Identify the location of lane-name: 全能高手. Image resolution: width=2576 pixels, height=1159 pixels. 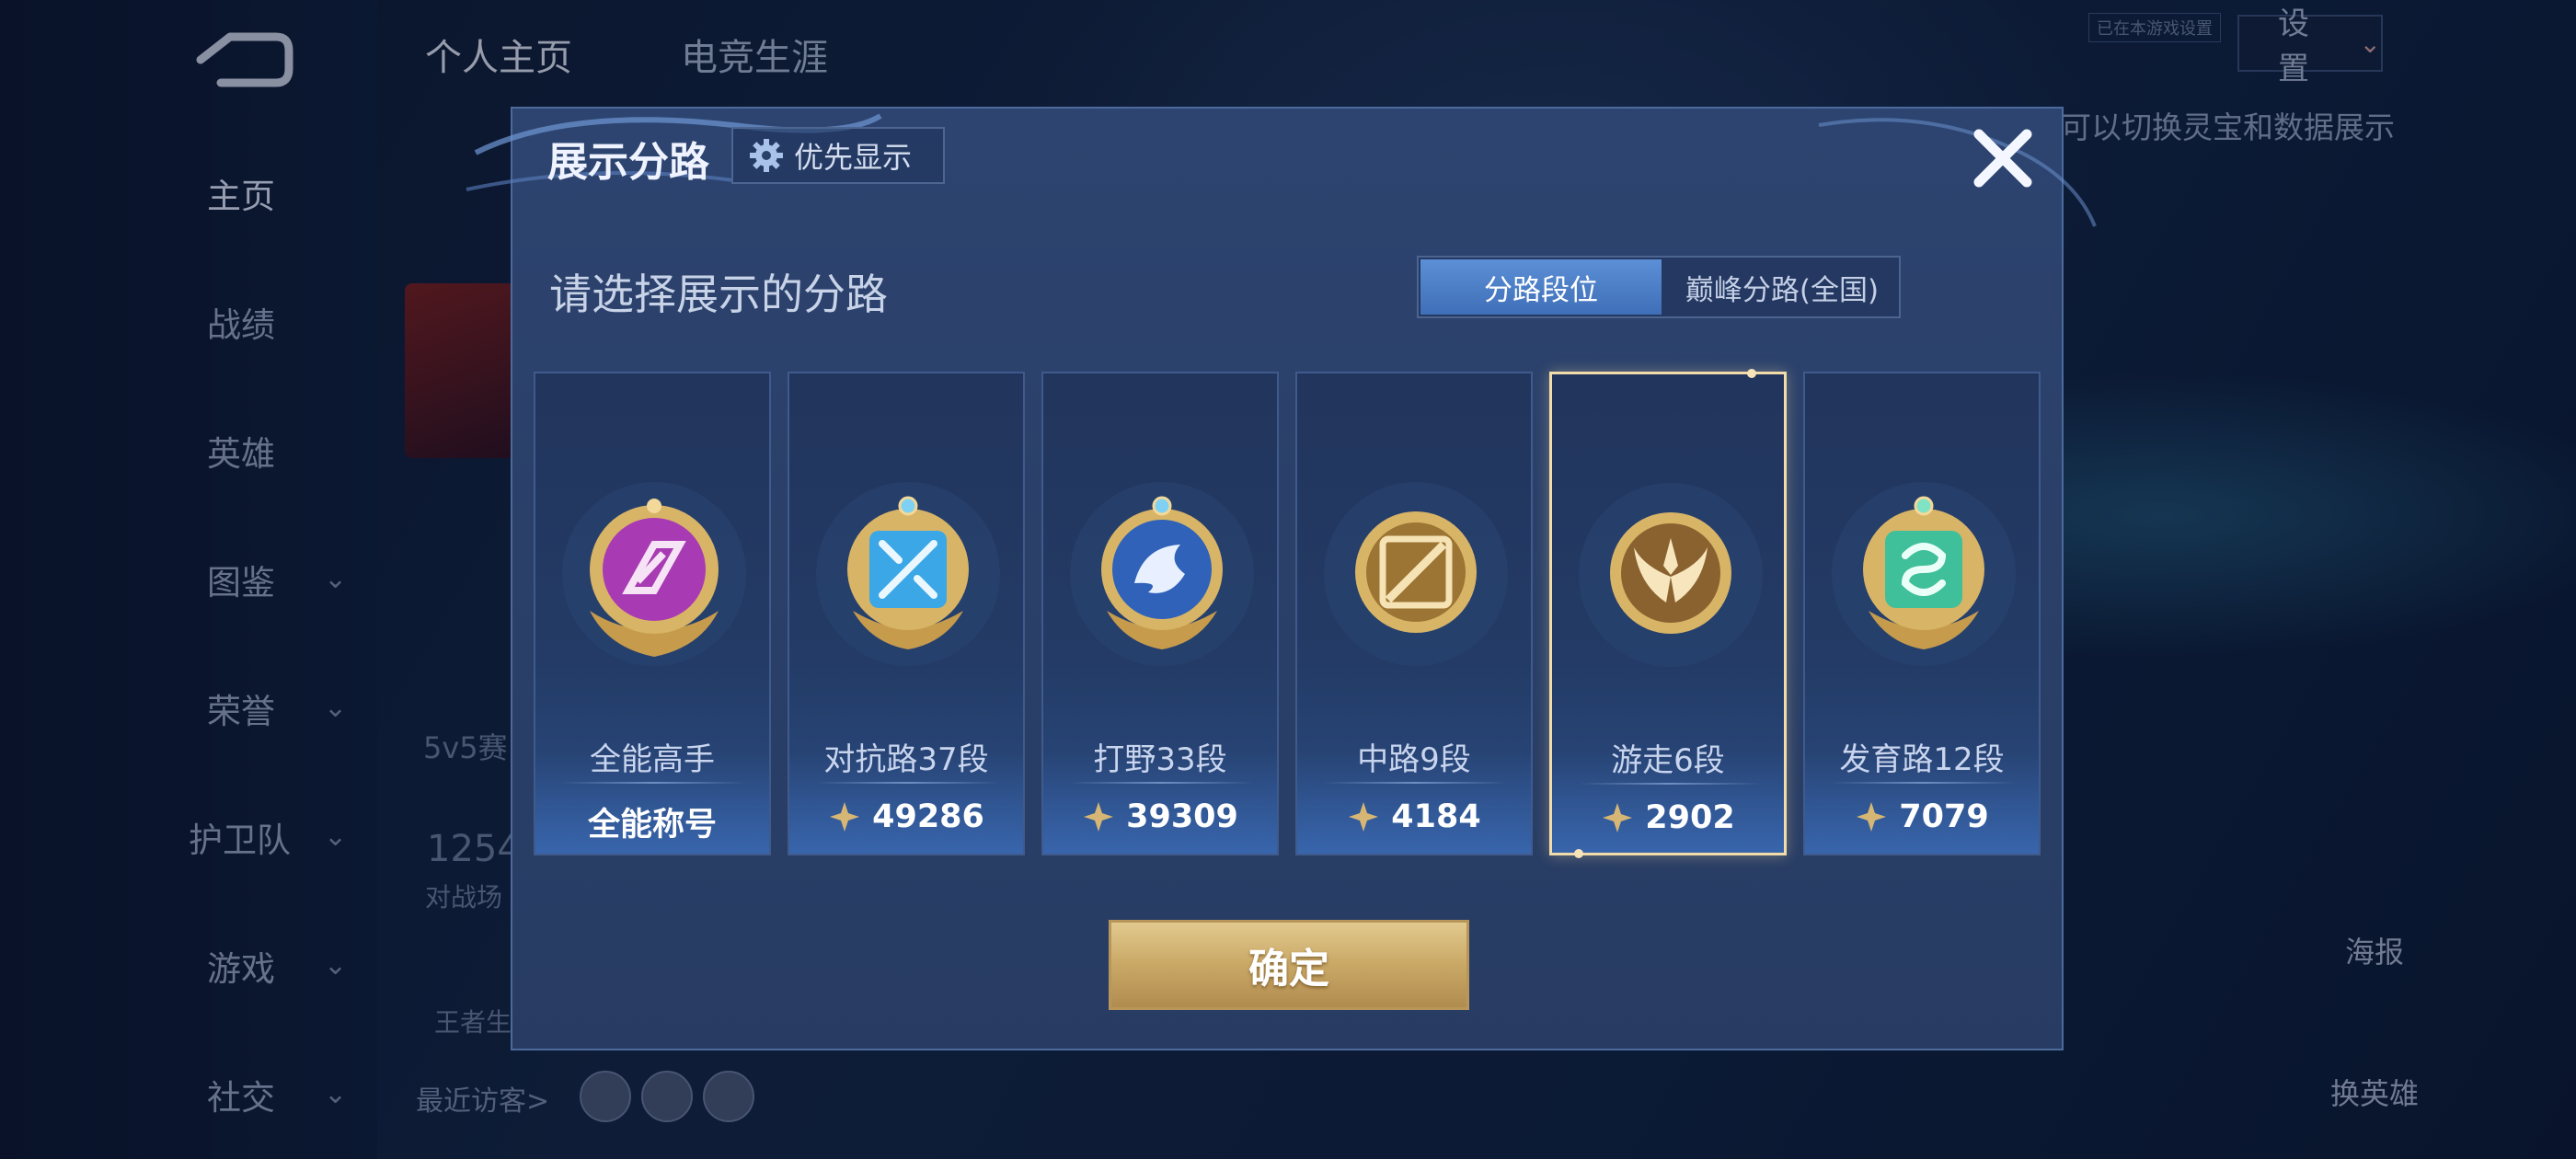
(652, 759).